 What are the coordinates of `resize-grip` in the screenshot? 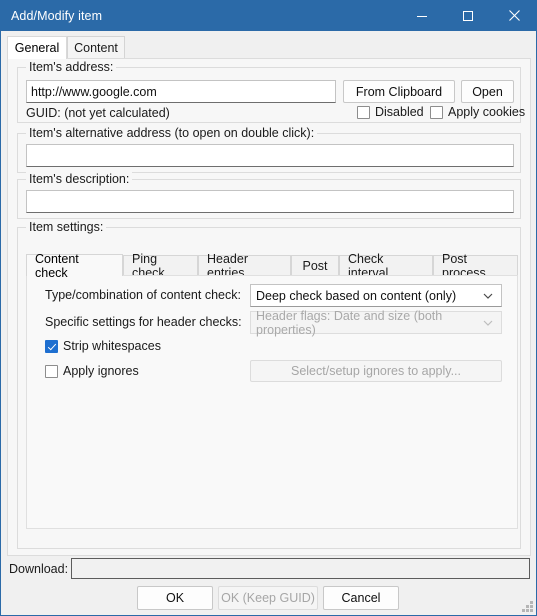 It's located at (527, 606).